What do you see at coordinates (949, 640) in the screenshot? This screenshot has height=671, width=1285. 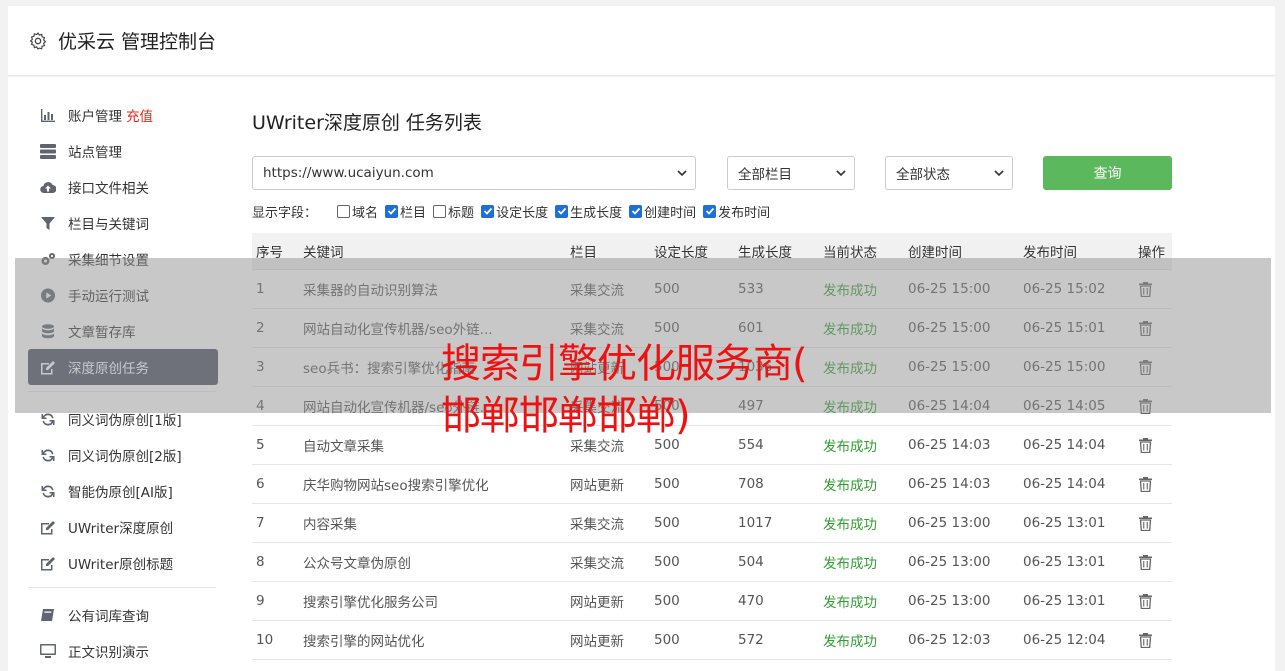 I see `table-cell: 06-25 12:03` at bounding box center [949, 640].